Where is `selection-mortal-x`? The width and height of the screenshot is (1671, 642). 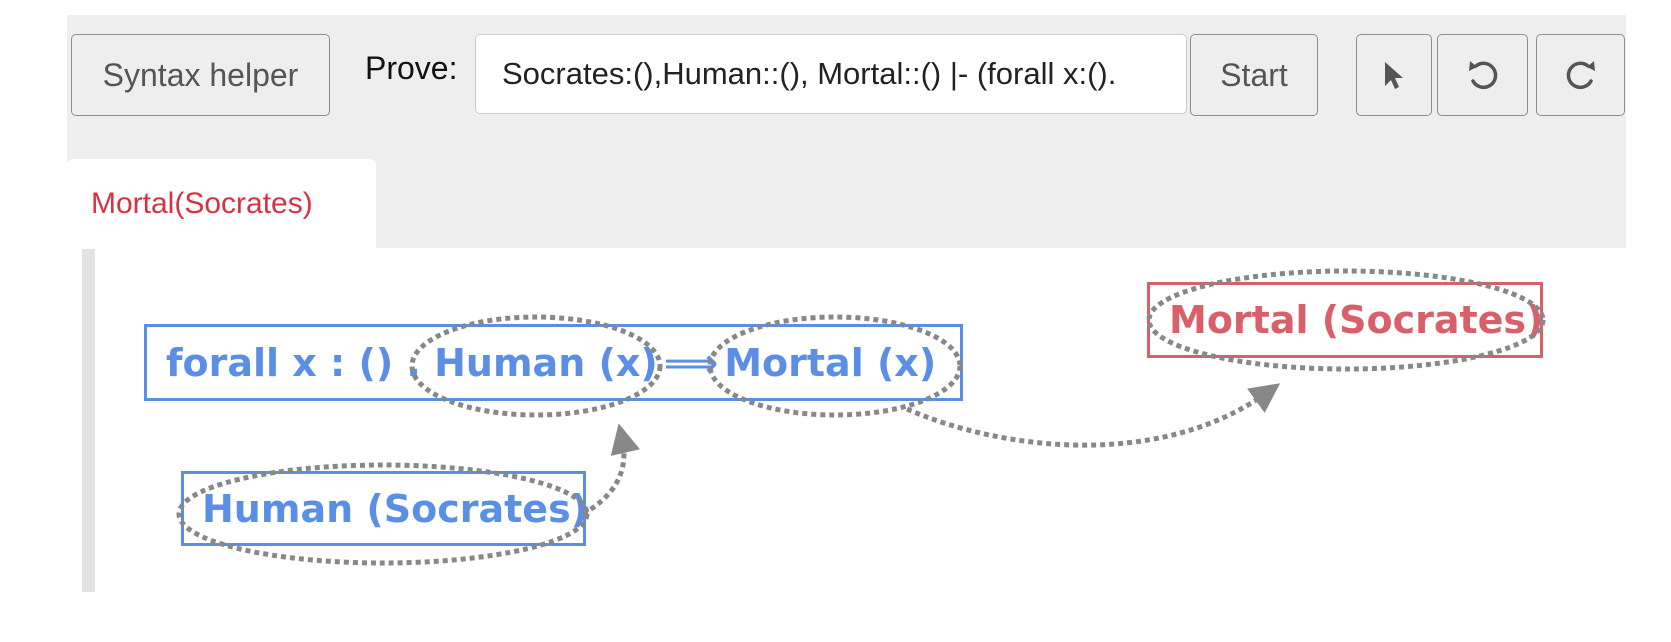
selection-mortal-x is located at coordinates (835, 366).